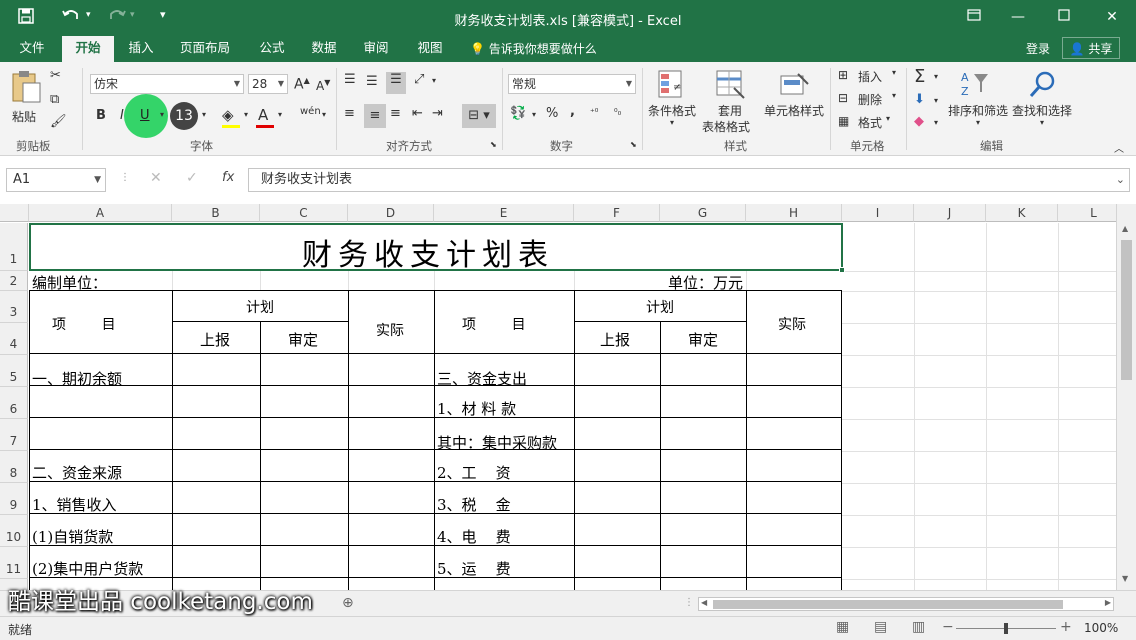 The image size is (1136, 640). What do you see at coordinates (14, 281) in the screenshot?
I see `row-header-2: 2` at bounding box center [14, 281].